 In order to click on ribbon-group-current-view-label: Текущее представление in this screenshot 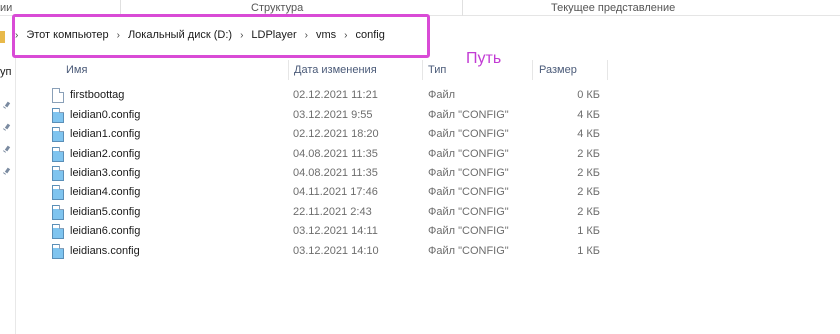, I will do `click(613, 8)`.